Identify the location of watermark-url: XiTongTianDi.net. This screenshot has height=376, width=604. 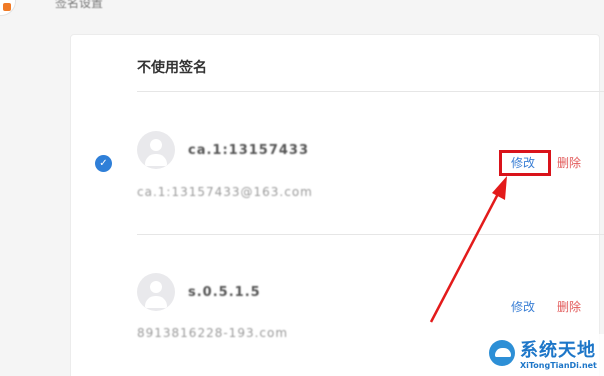
(558, 365).